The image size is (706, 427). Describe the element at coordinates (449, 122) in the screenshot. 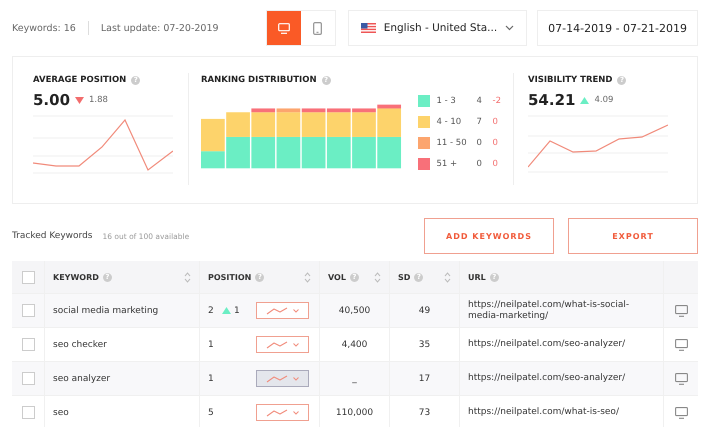

I see `legend-label: 4 - 10` at that location.